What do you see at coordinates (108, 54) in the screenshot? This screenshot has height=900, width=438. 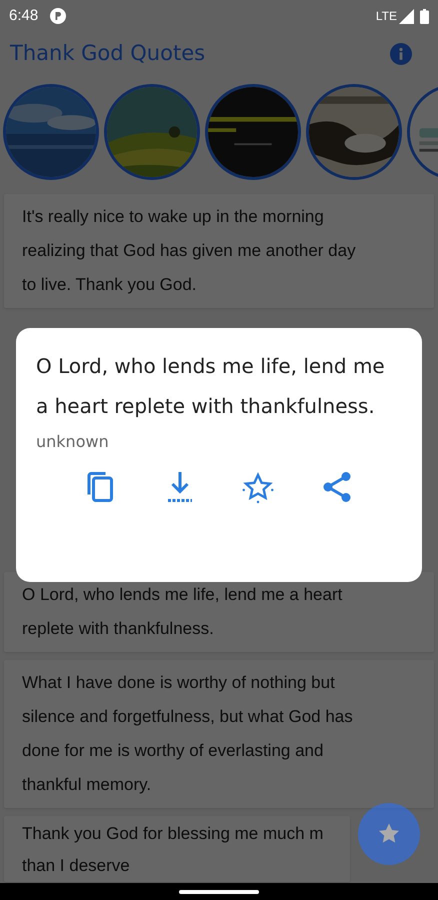 I see `app-title: Thank God Quotes` at bounding box center [108, 54].